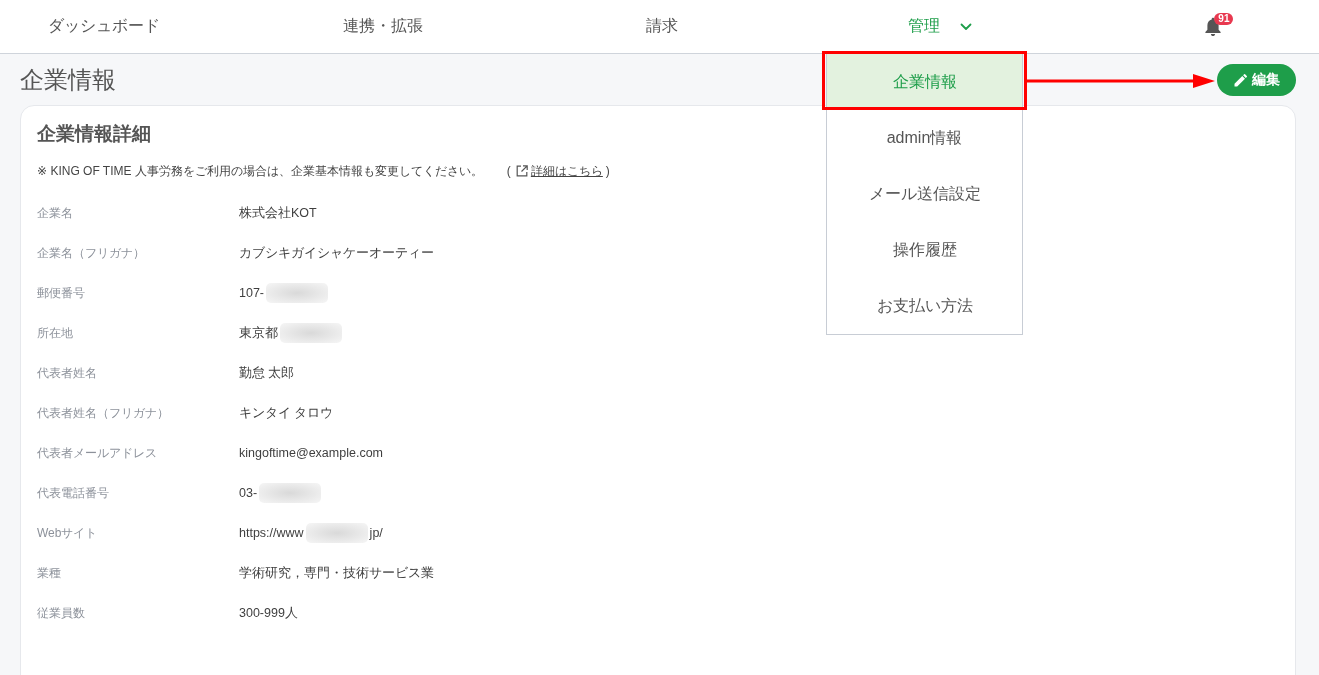 The width and height of the screenshot is (1319, 675). I want to click on nav-tab: ダッシュボード, so click(103, 26).